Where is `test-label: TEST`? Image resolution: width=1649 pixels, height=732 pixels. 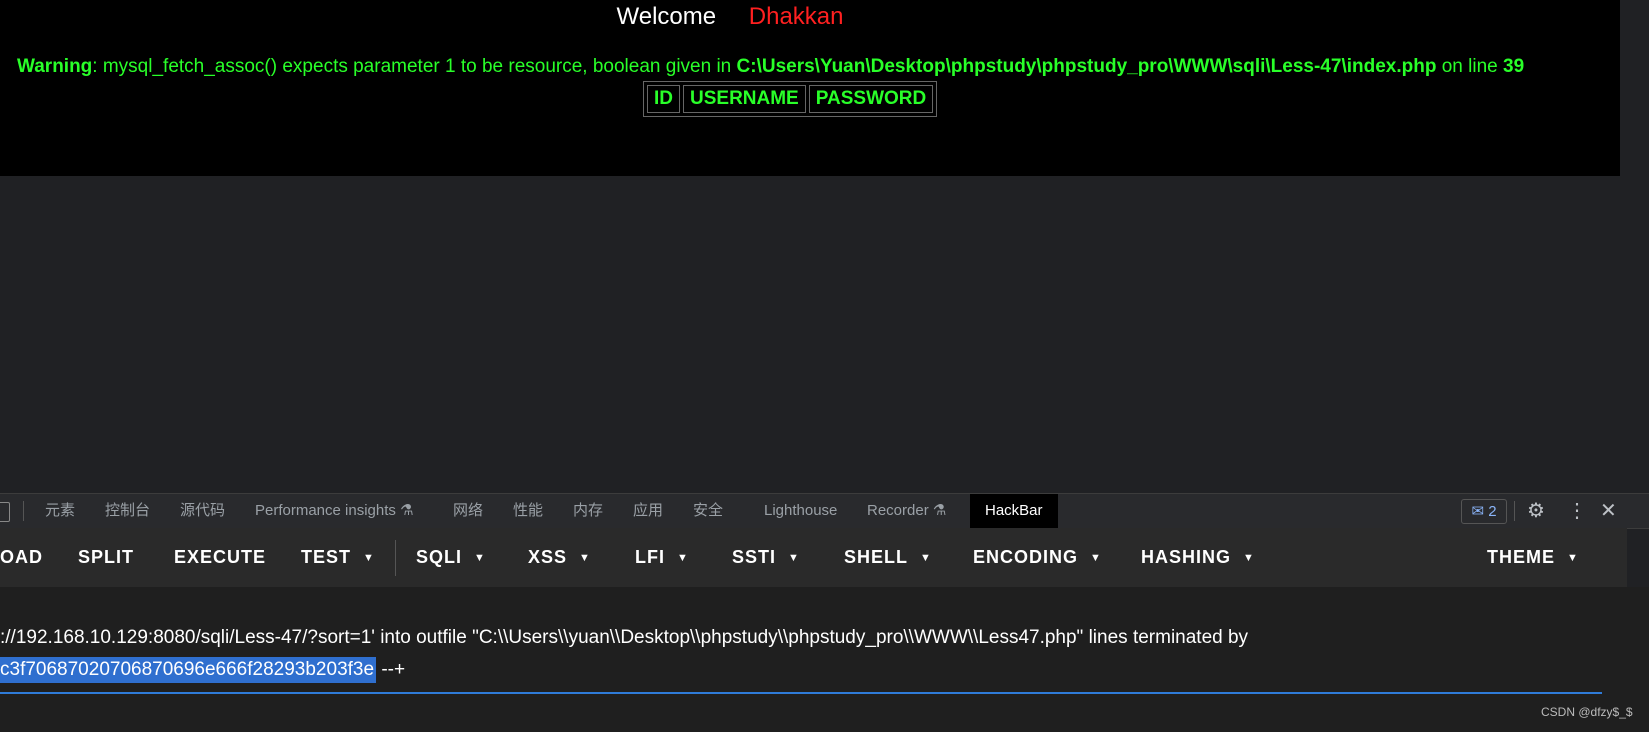
test-label: TEST is located at coordinates (326, 557).